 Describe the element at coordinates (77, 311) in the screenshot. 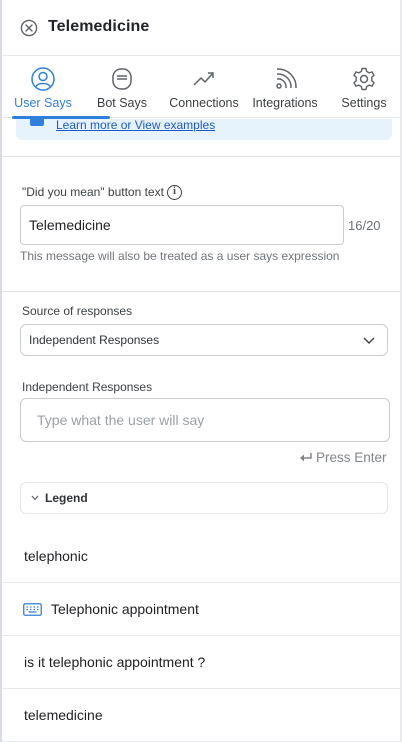

I see `source-label: Source of responses` at that location.